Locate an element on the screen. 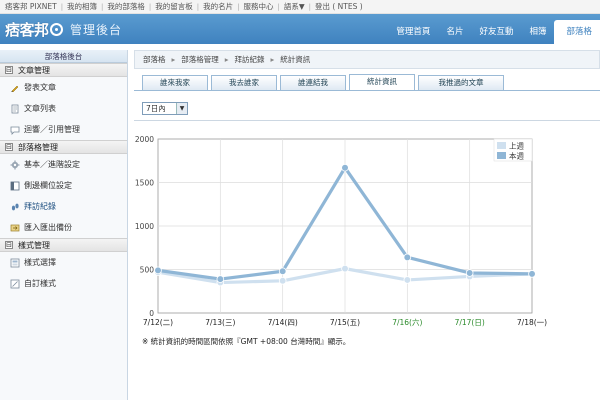 The height and width of the screenshot is (400, 600). y-tick-label: 500 is located at coordinates (147, 270).